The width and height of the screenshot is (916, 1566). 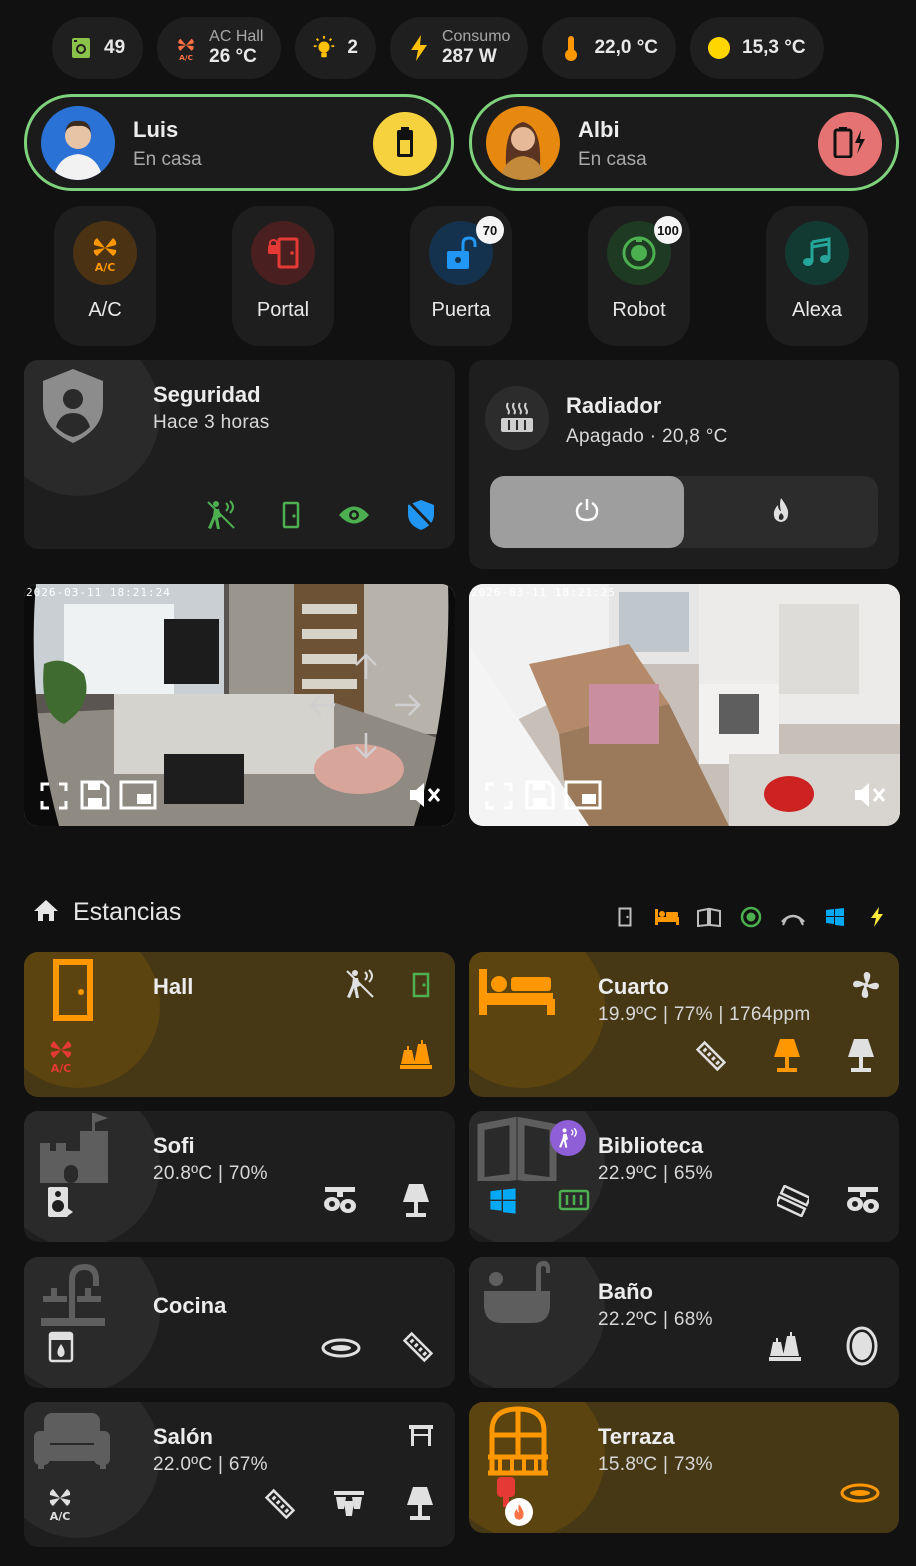 What do you see at coordinates (323, 705) in the screenshot?
I see `arrow-left-icon` at bounding box center [323, 705].